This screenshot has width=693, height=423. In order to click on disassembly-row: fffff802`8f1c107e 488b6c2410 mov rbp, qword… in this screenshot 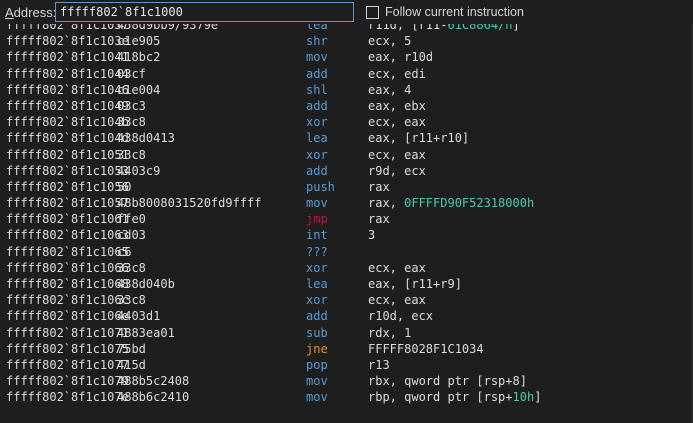, I will do `click(346, 397)`.